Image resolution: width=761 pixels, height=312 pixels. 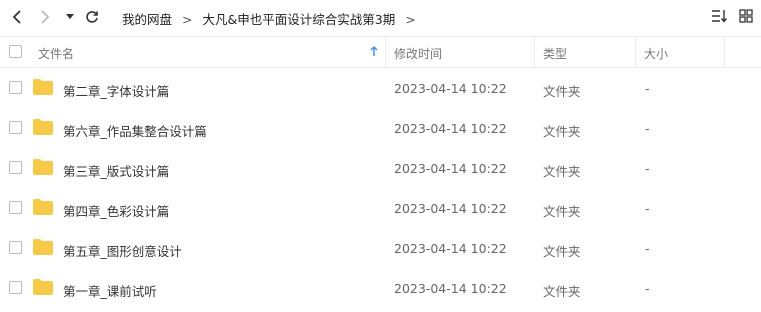 I want to click on chevron-right-icon, so click(x=45, y=17).